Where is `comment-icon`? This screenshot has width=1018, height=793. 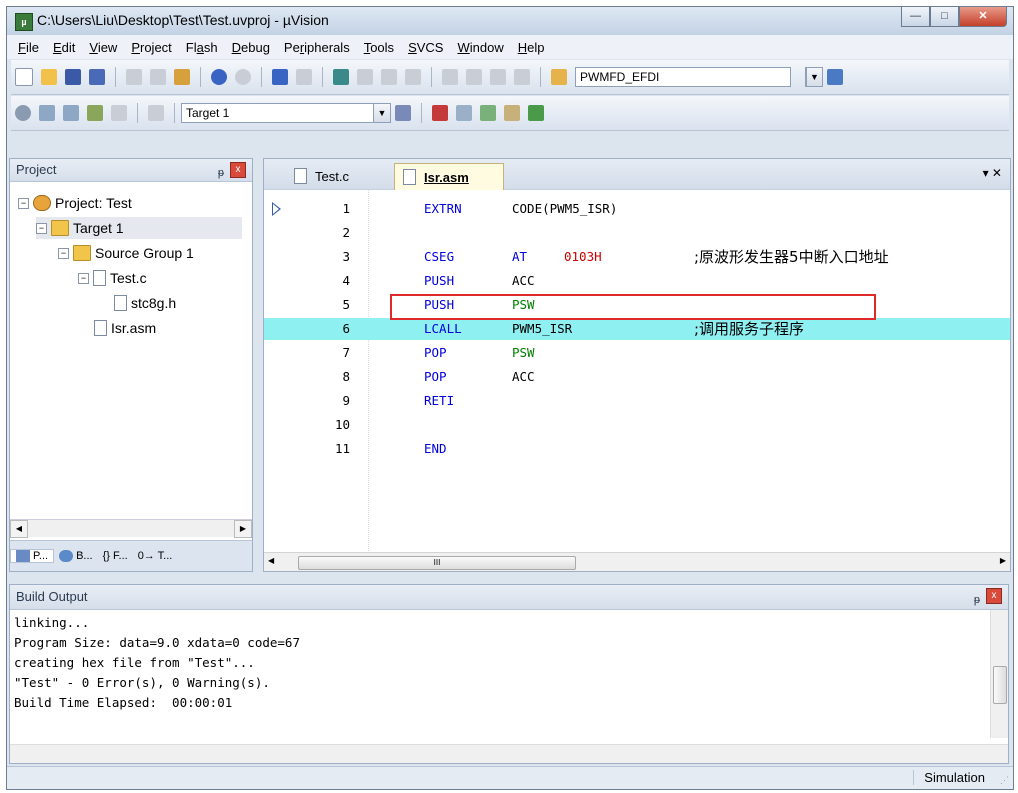 comment-icon is located at coordinates (498, 77).